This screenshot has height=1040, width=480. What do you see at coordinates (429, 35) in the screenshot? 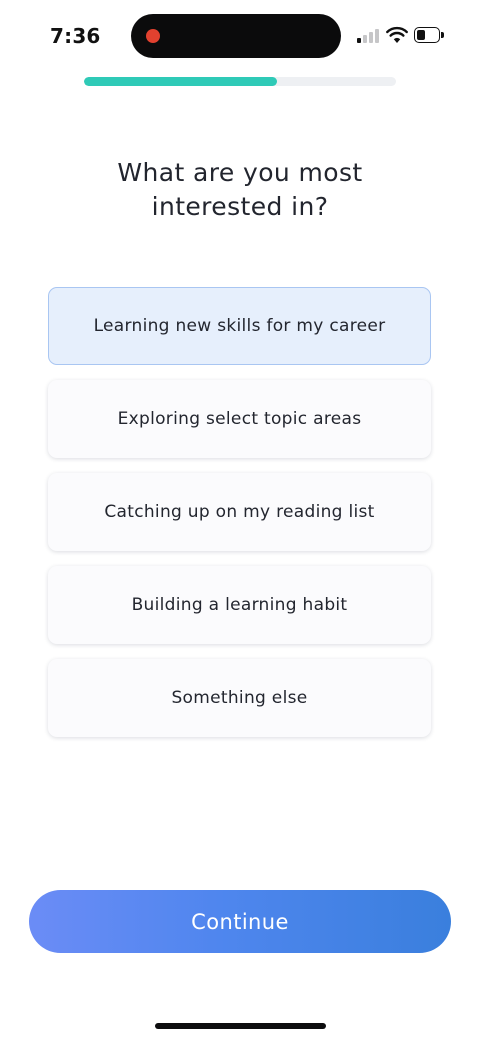
I see `battery-icon` at bounding box center [429, 35].